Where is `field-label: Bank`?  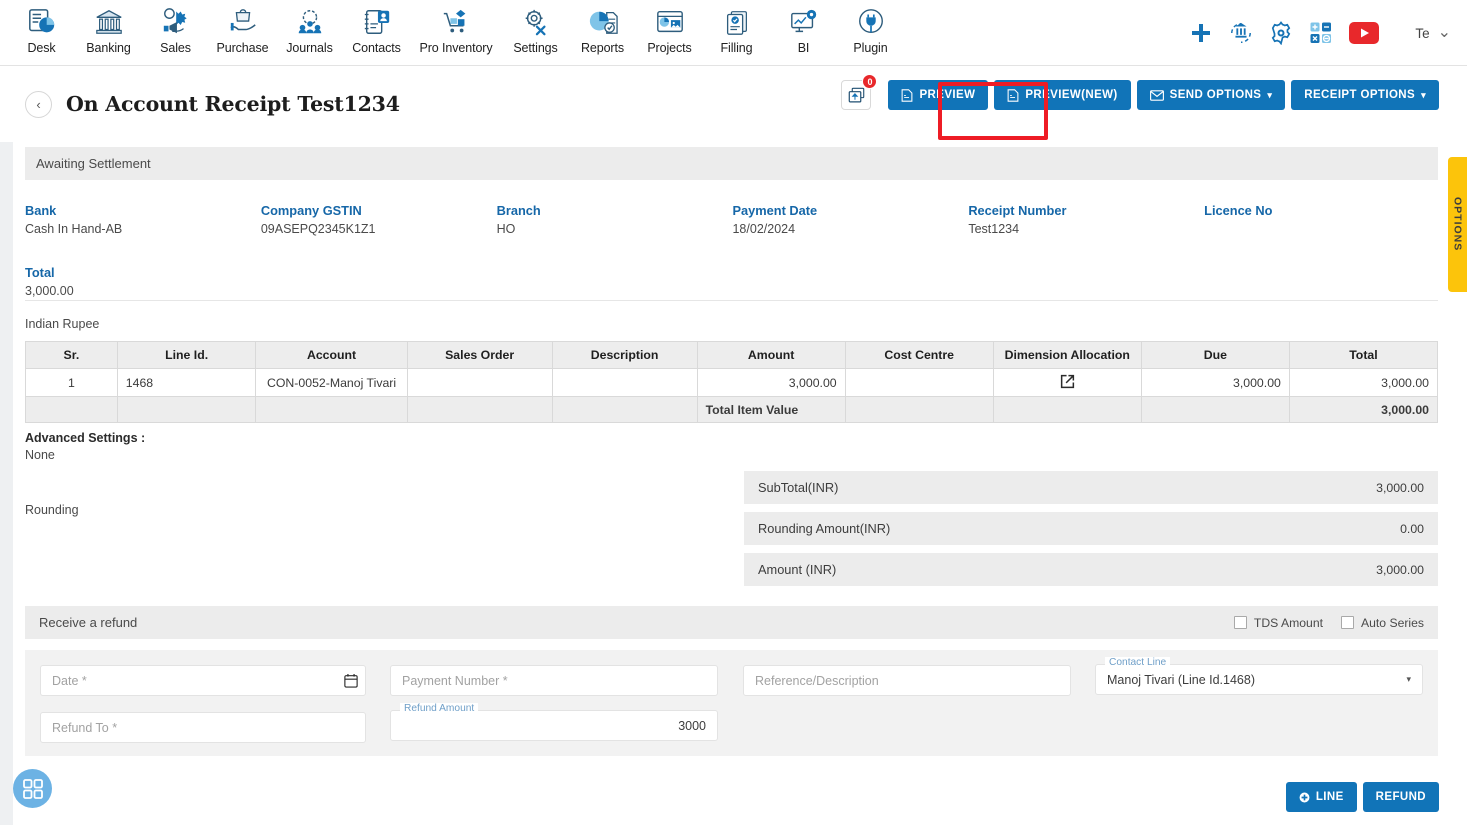
field-label: Bank is located at coordinates (41, 210).